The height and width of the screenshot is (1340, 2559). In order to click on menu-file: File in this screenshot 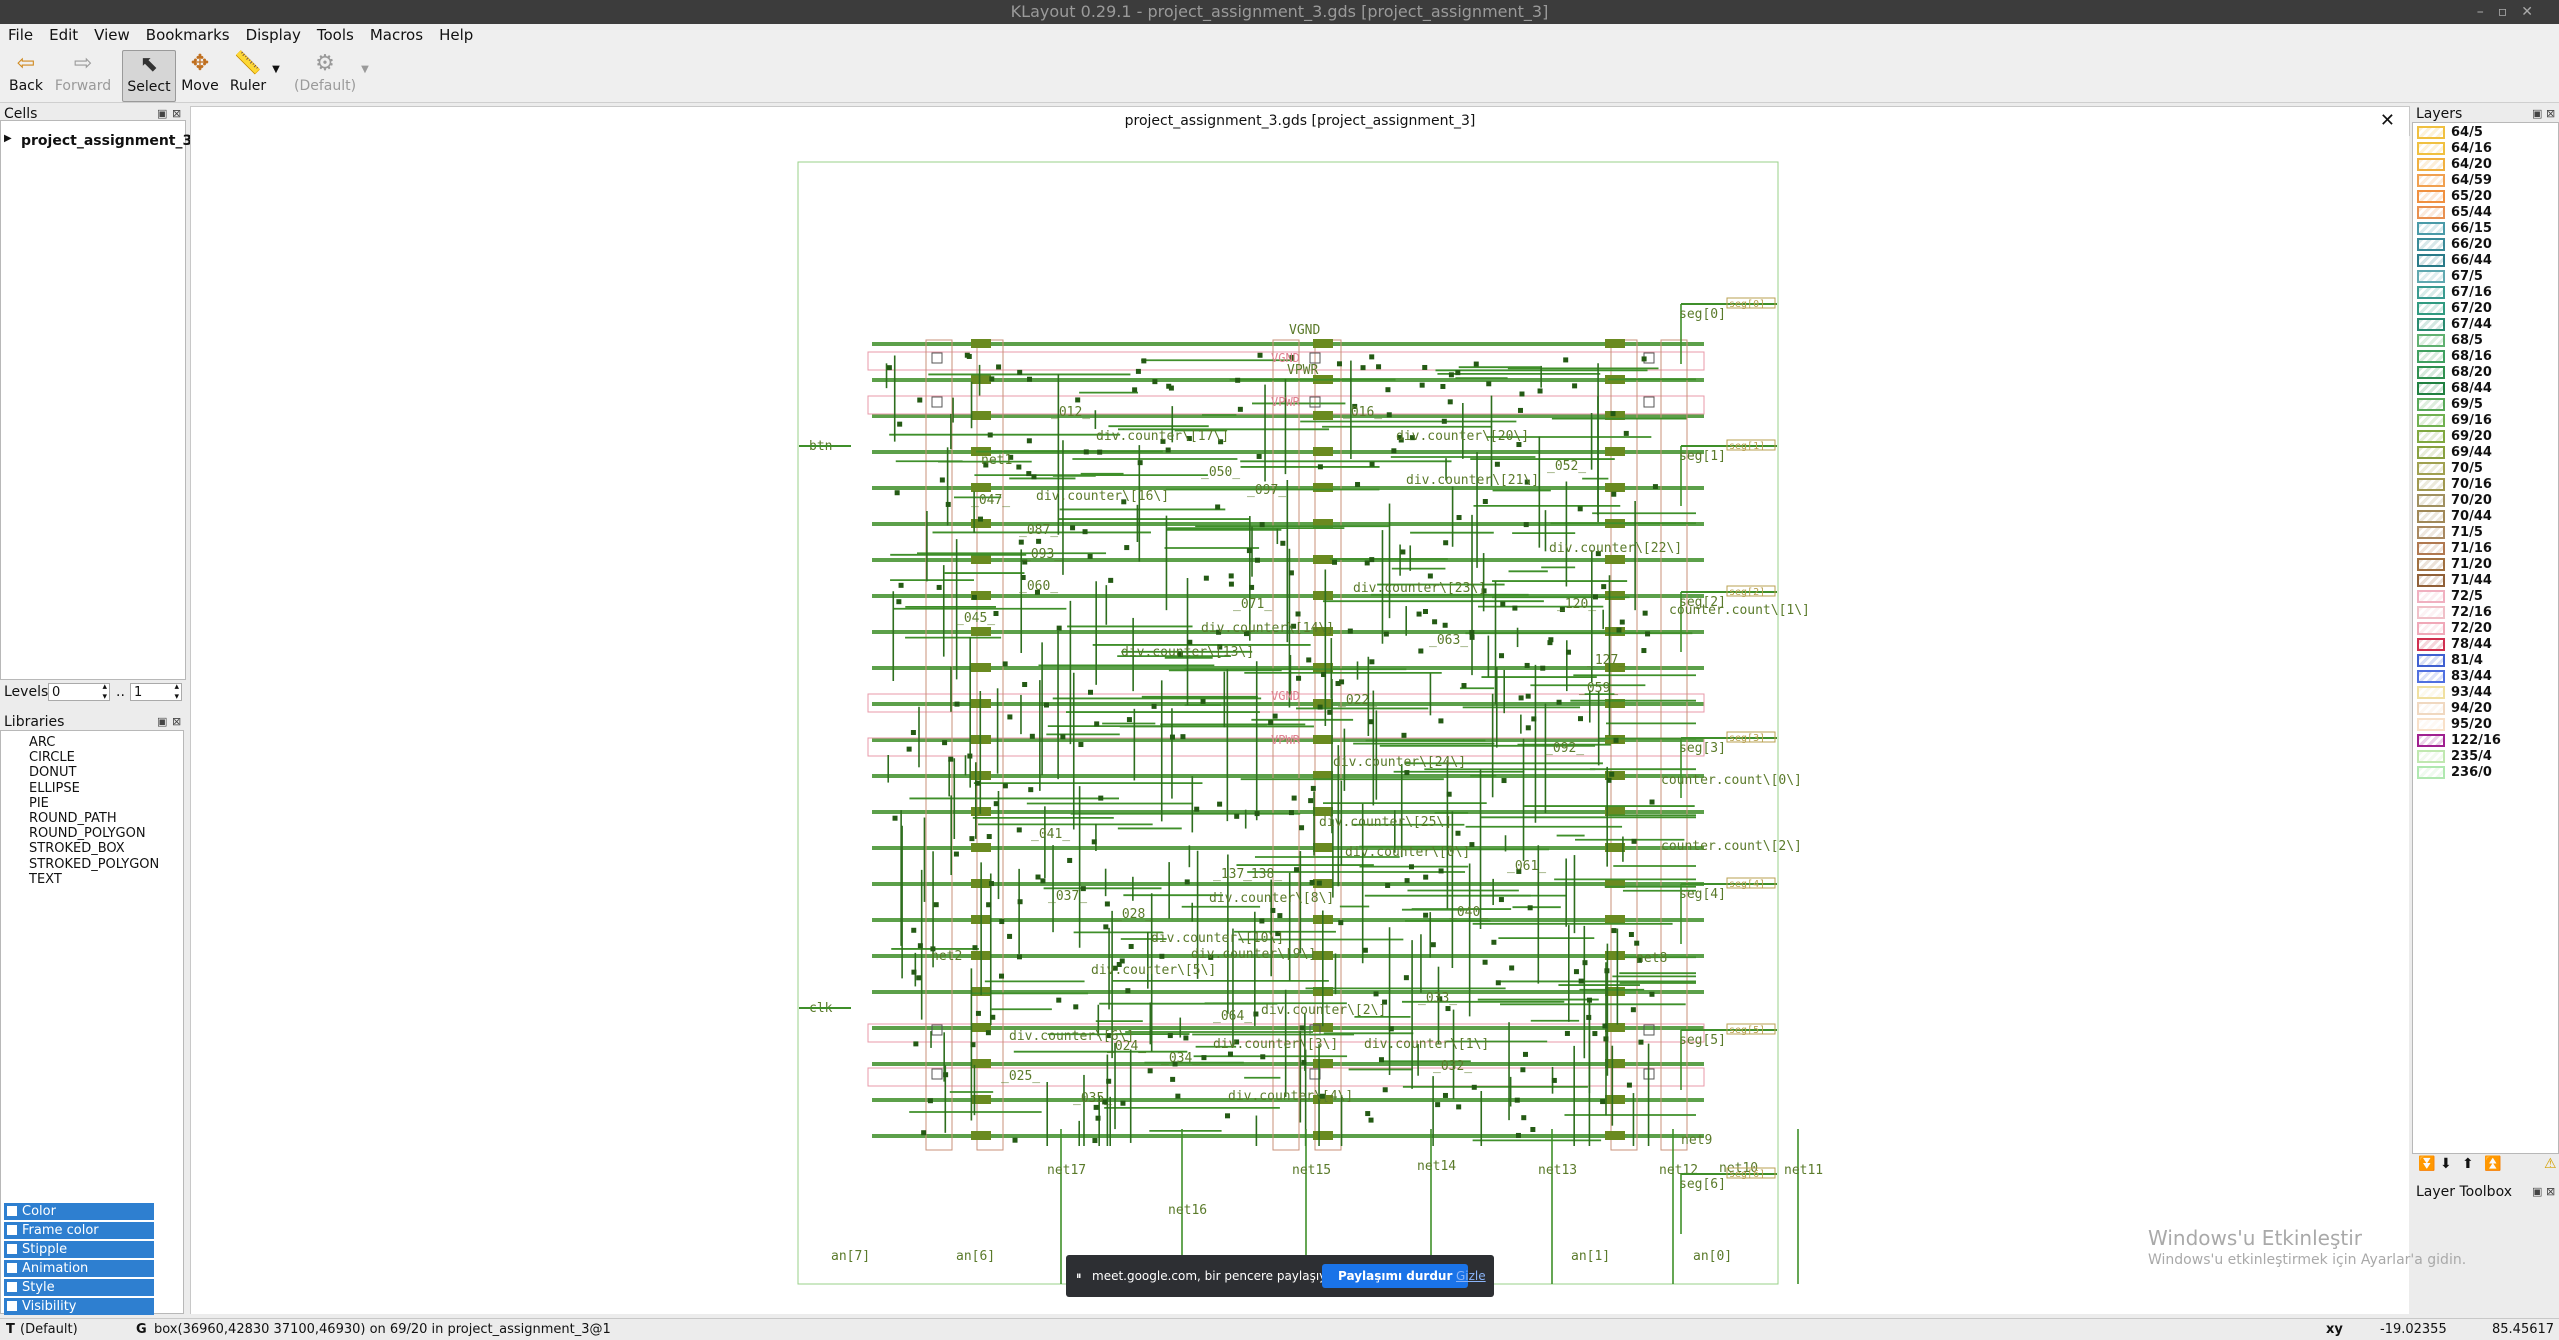, I will do `click(20, 35)`.